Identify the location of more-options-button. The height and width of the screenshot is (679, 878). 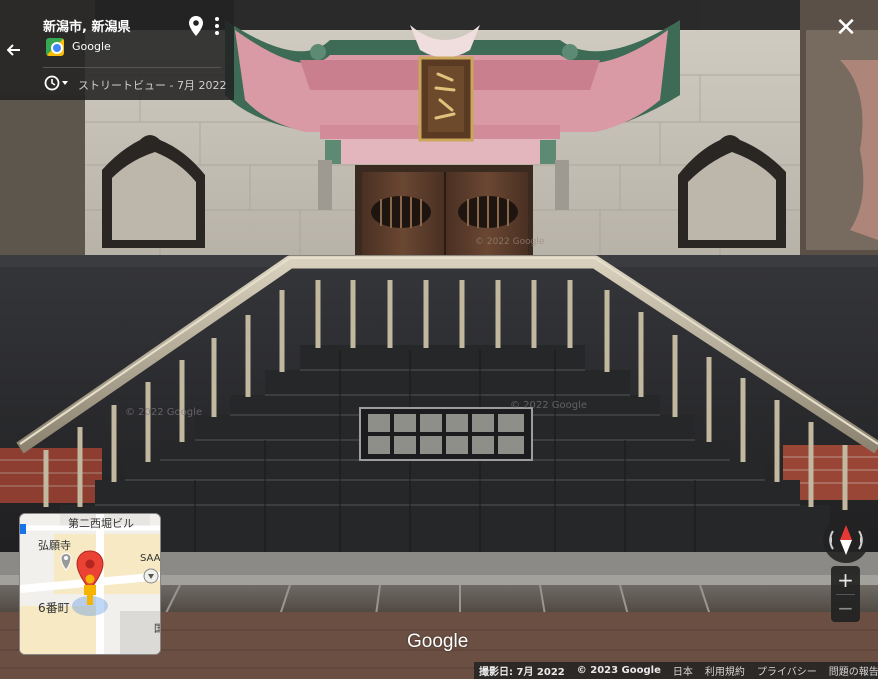
(217, 26).